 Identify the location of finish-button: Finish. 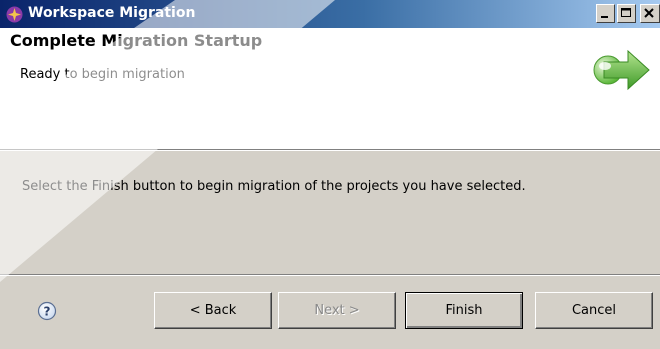
(464, 310).